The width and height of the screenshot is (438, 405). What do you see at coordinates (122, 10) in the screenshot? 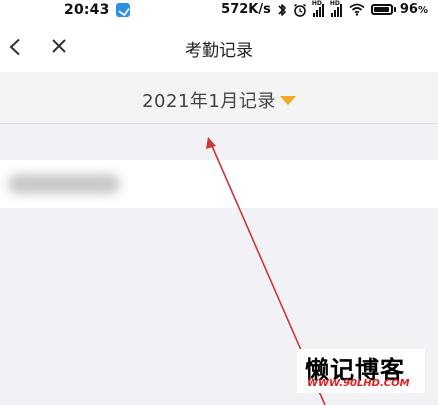
I see `app-notification-icon` at bounding box center [122, 10].